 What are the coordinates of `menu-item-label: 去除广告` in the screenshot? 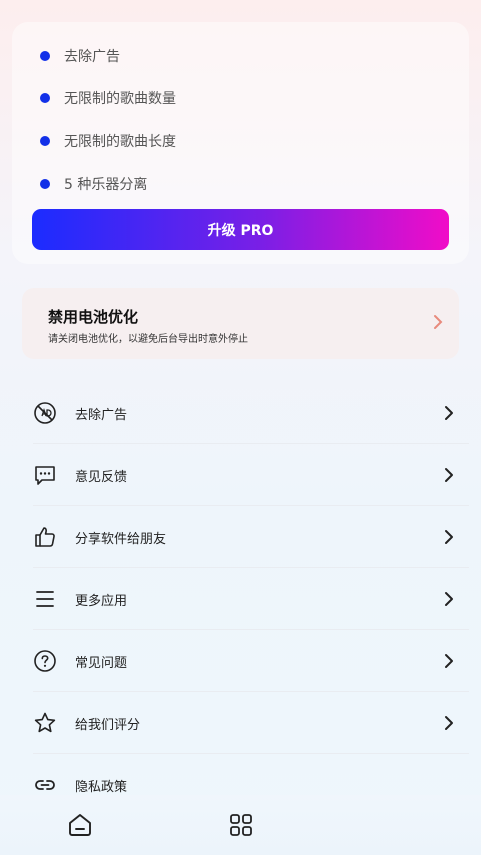 It's located at (101, 415).